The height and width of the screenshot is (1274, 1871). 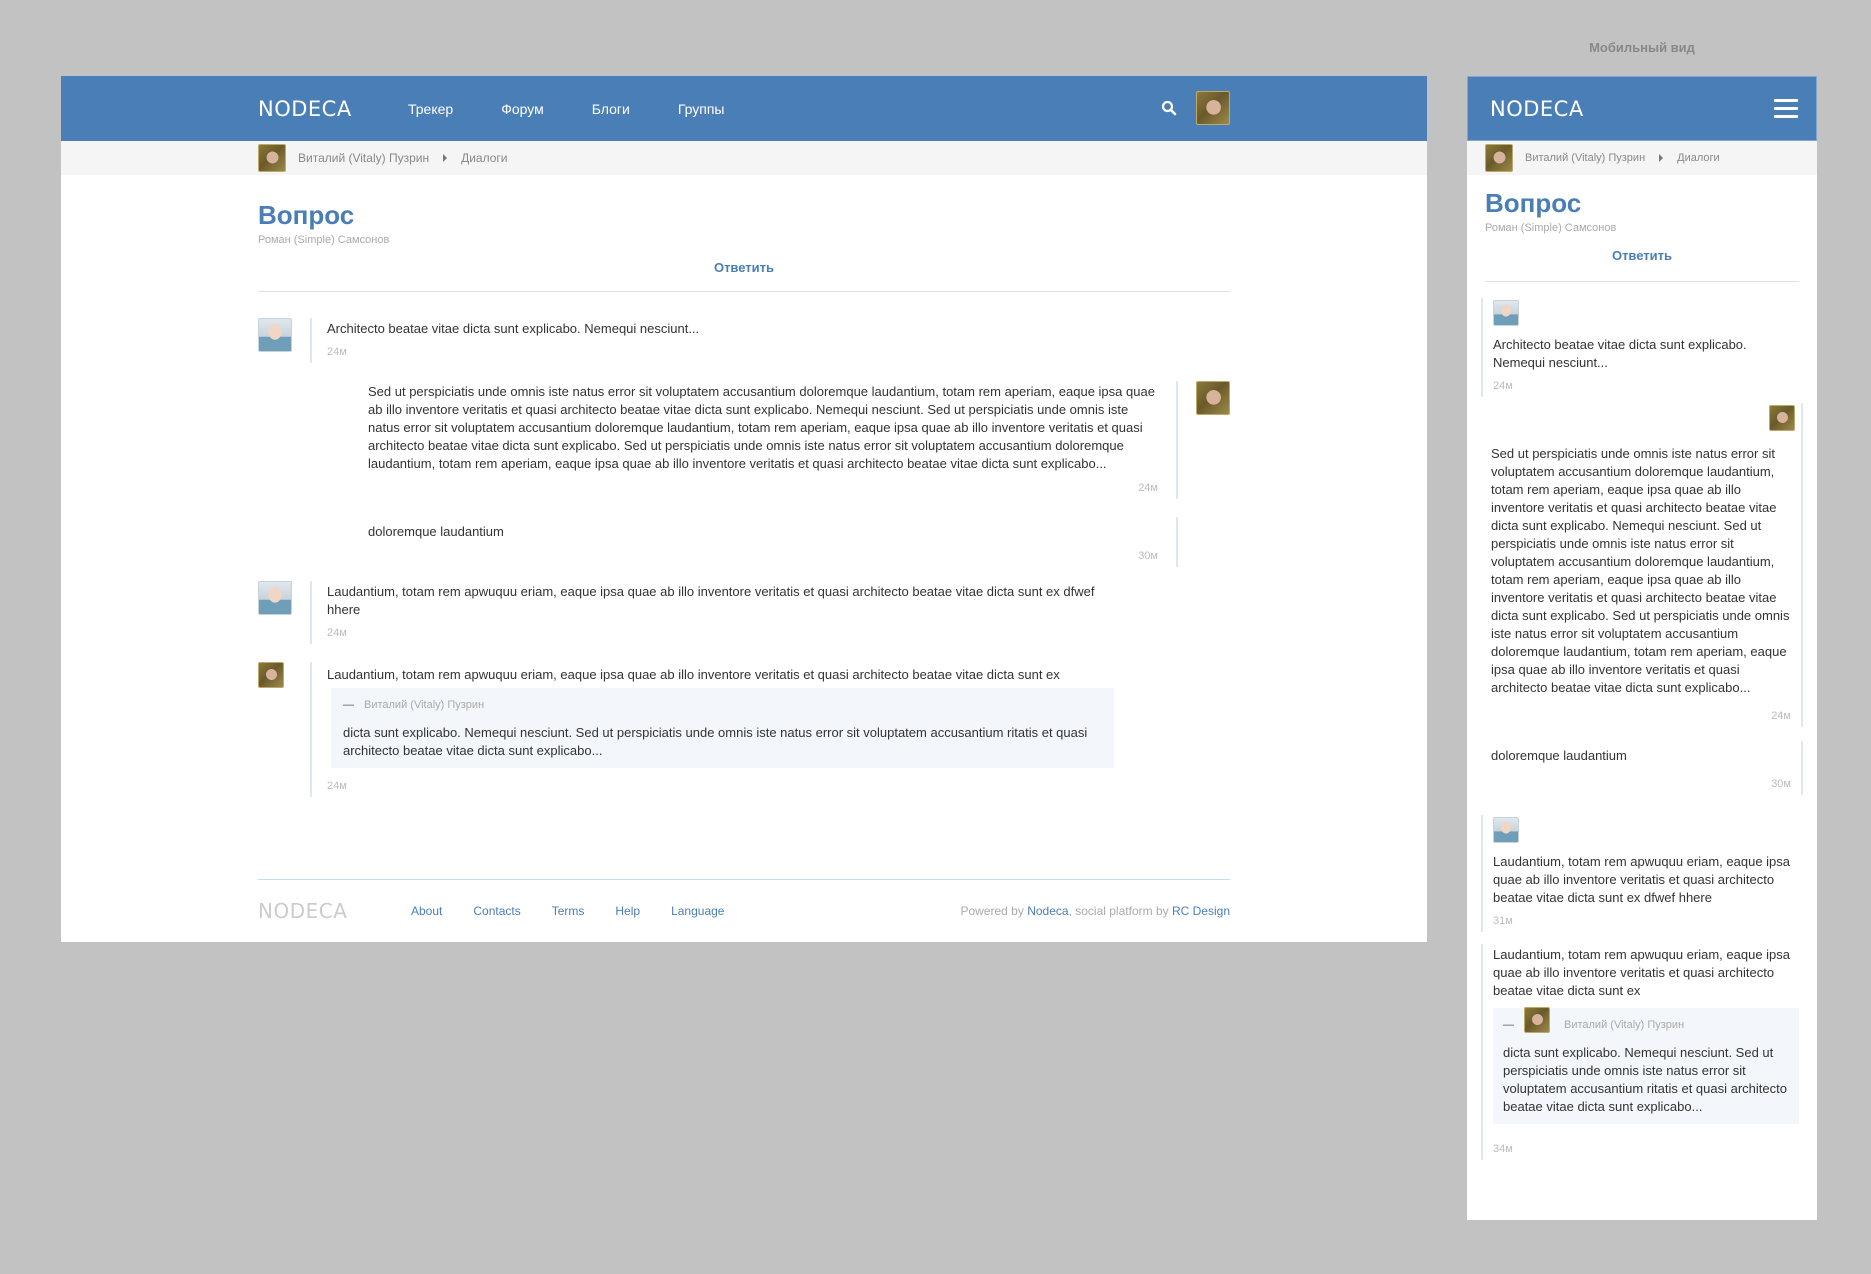 What do you see at coordinates (1503, 1149) in the screenshot?
I see `message-time: 34м` at bounding box center [1503, 1149].